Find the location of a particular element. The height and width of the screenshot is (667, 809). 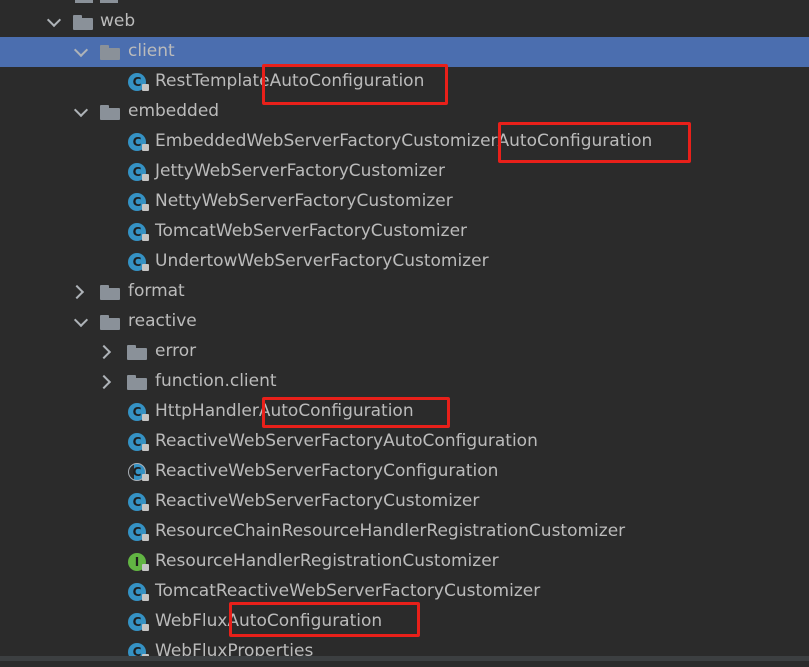

tree-class-item: C NettyWebServerFactoryCustomizer is located at coordinates (404, 202).